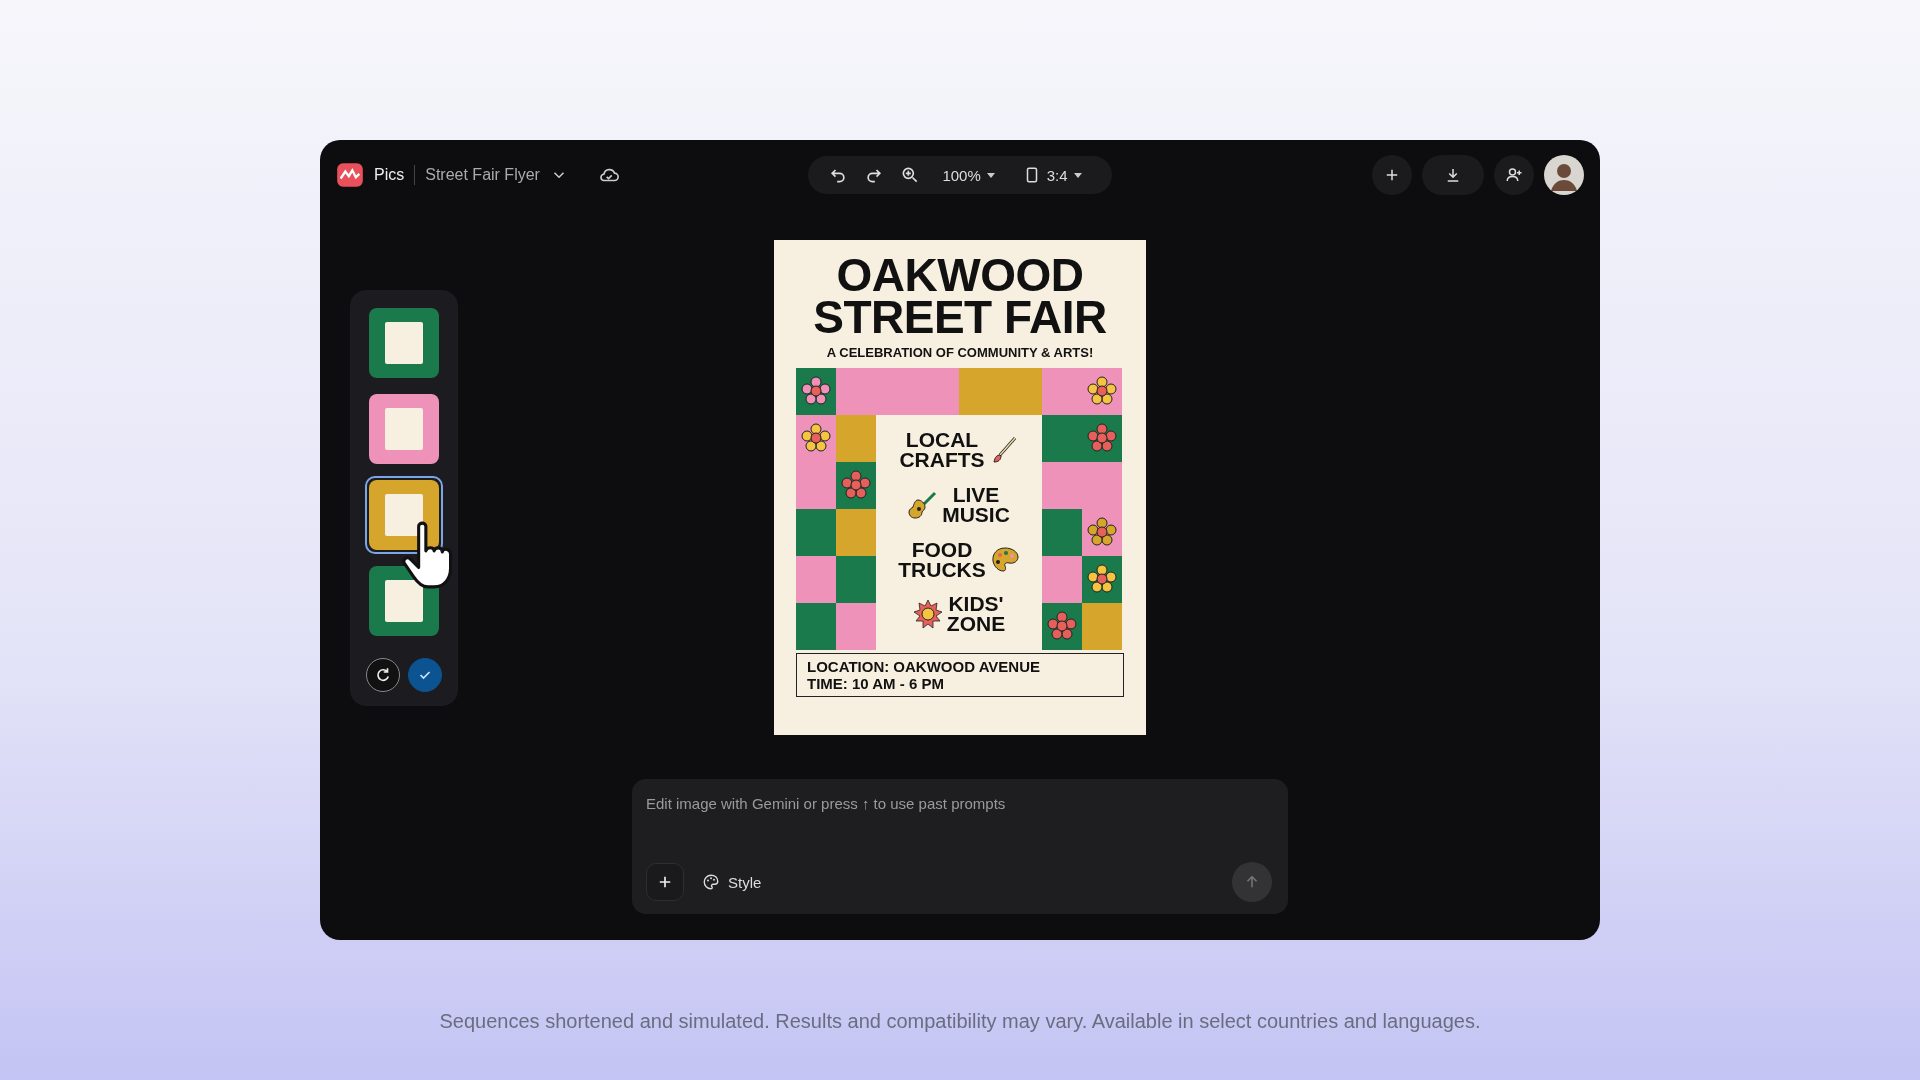 Image resolution: width=1920 pixels, height=1080 pixels. Describe the element at coordinates (404, 515) in the screenshot. I see `thumbnail` at that location.